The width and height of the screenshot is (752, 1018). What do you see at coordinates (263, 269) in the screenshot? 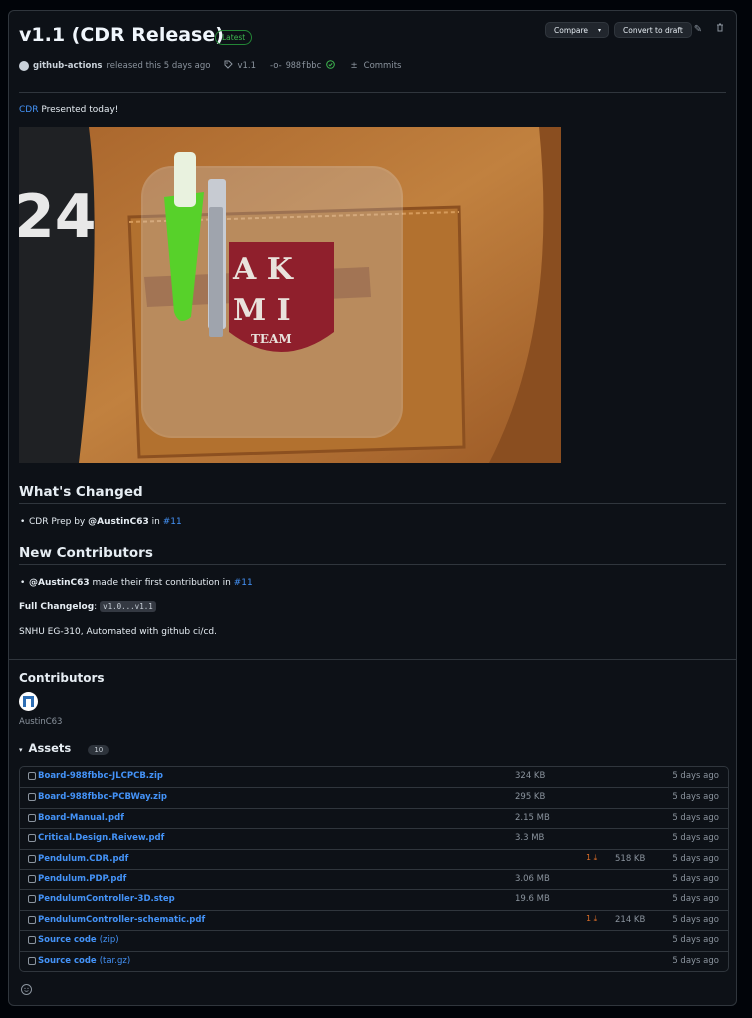
I see `patch-line1: A K` at bounding box center [263, 269].